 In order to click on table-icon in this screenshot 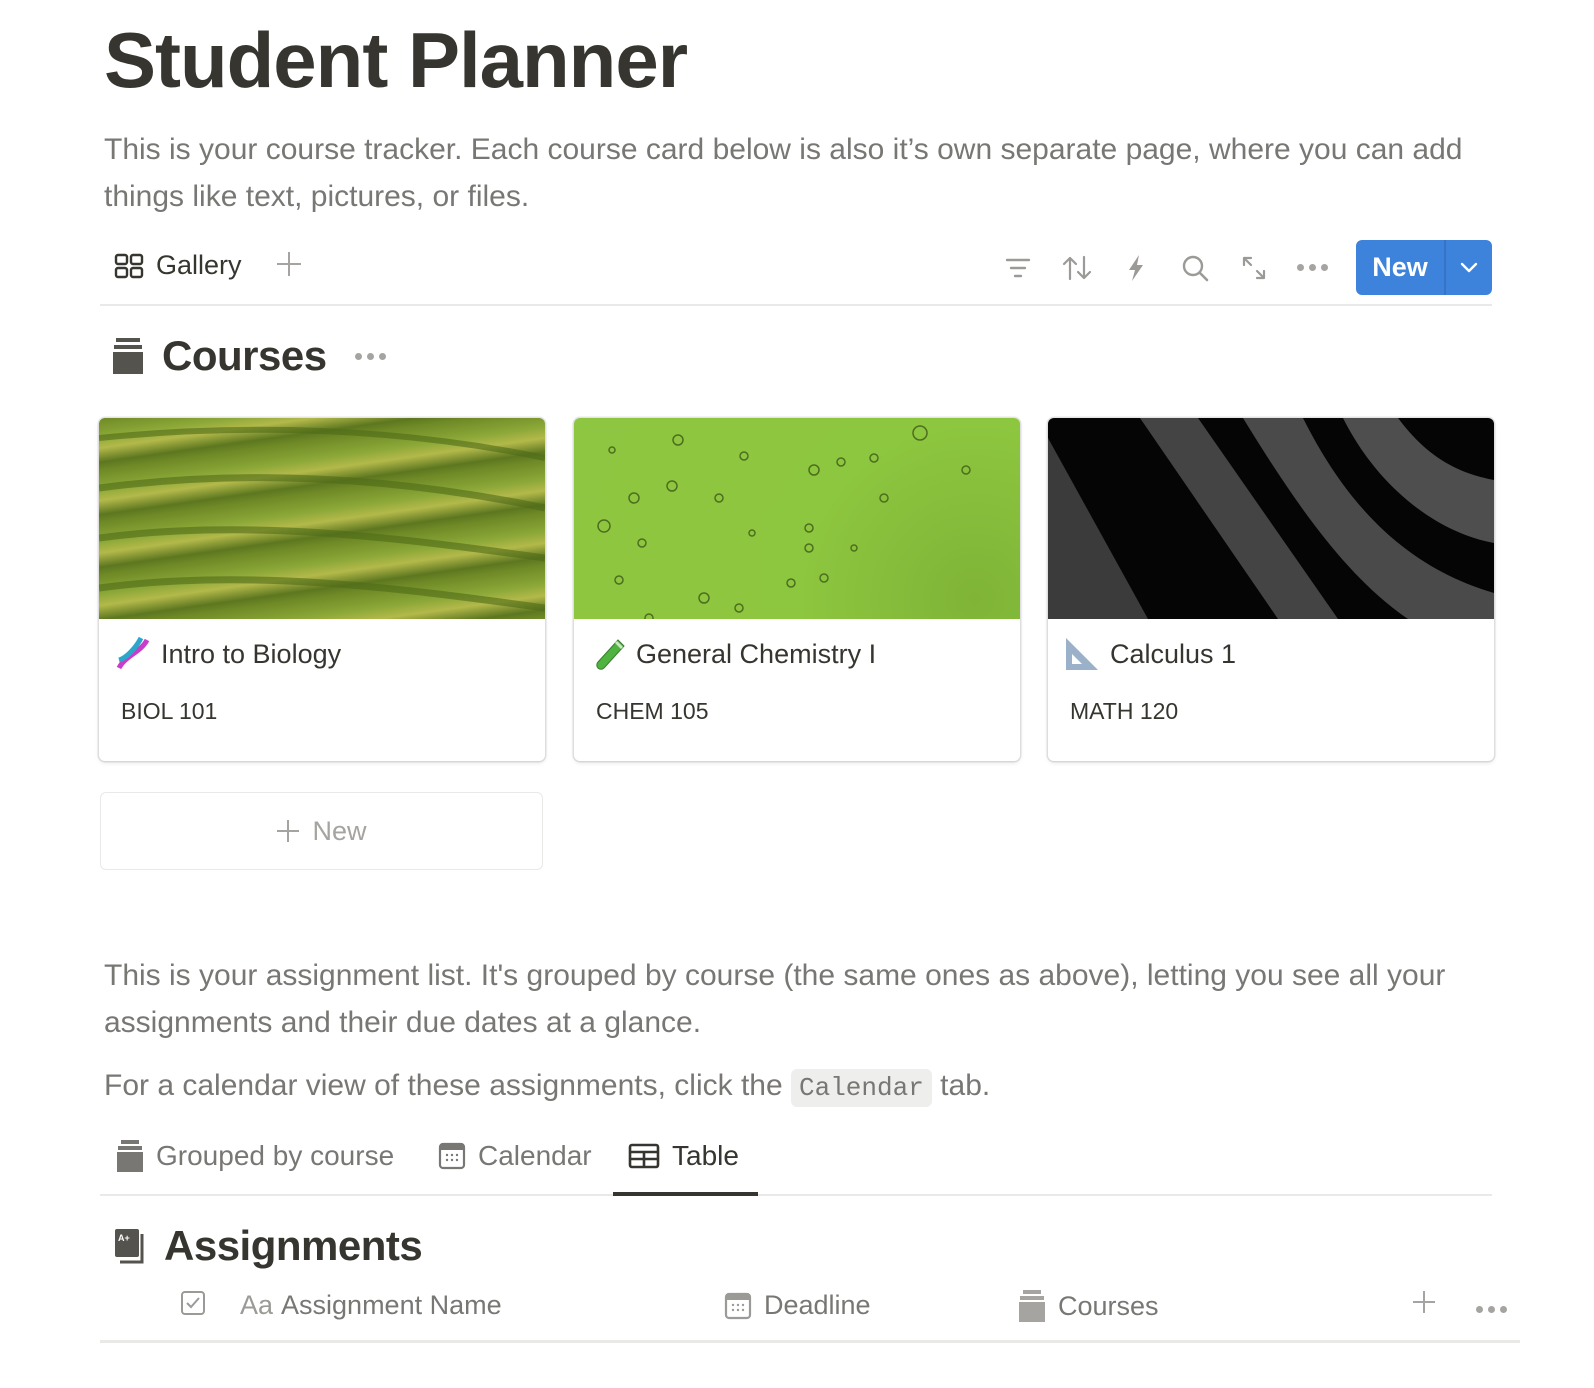, I will do `click(644, 1156)`.